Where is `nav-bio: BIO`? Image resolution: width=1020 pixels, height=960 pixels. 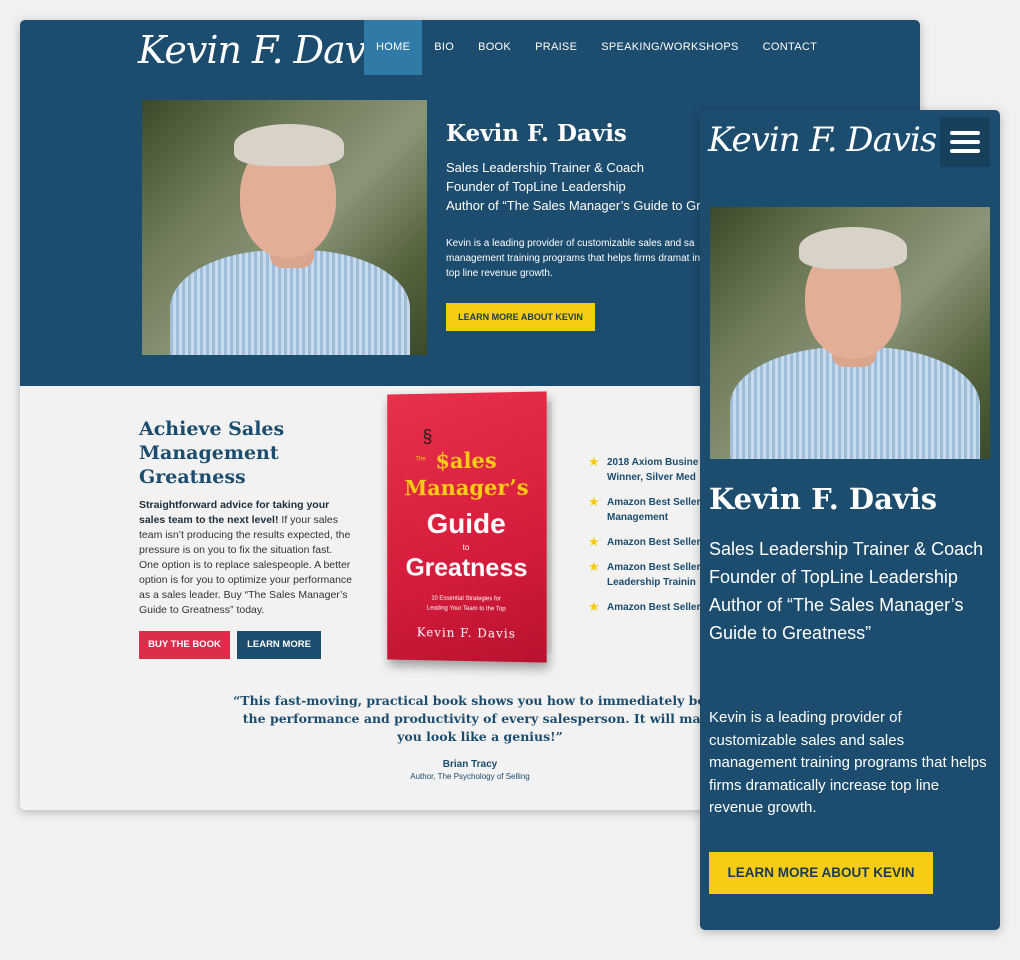 nav-bio: BIO is located at coordinates (444, 47).